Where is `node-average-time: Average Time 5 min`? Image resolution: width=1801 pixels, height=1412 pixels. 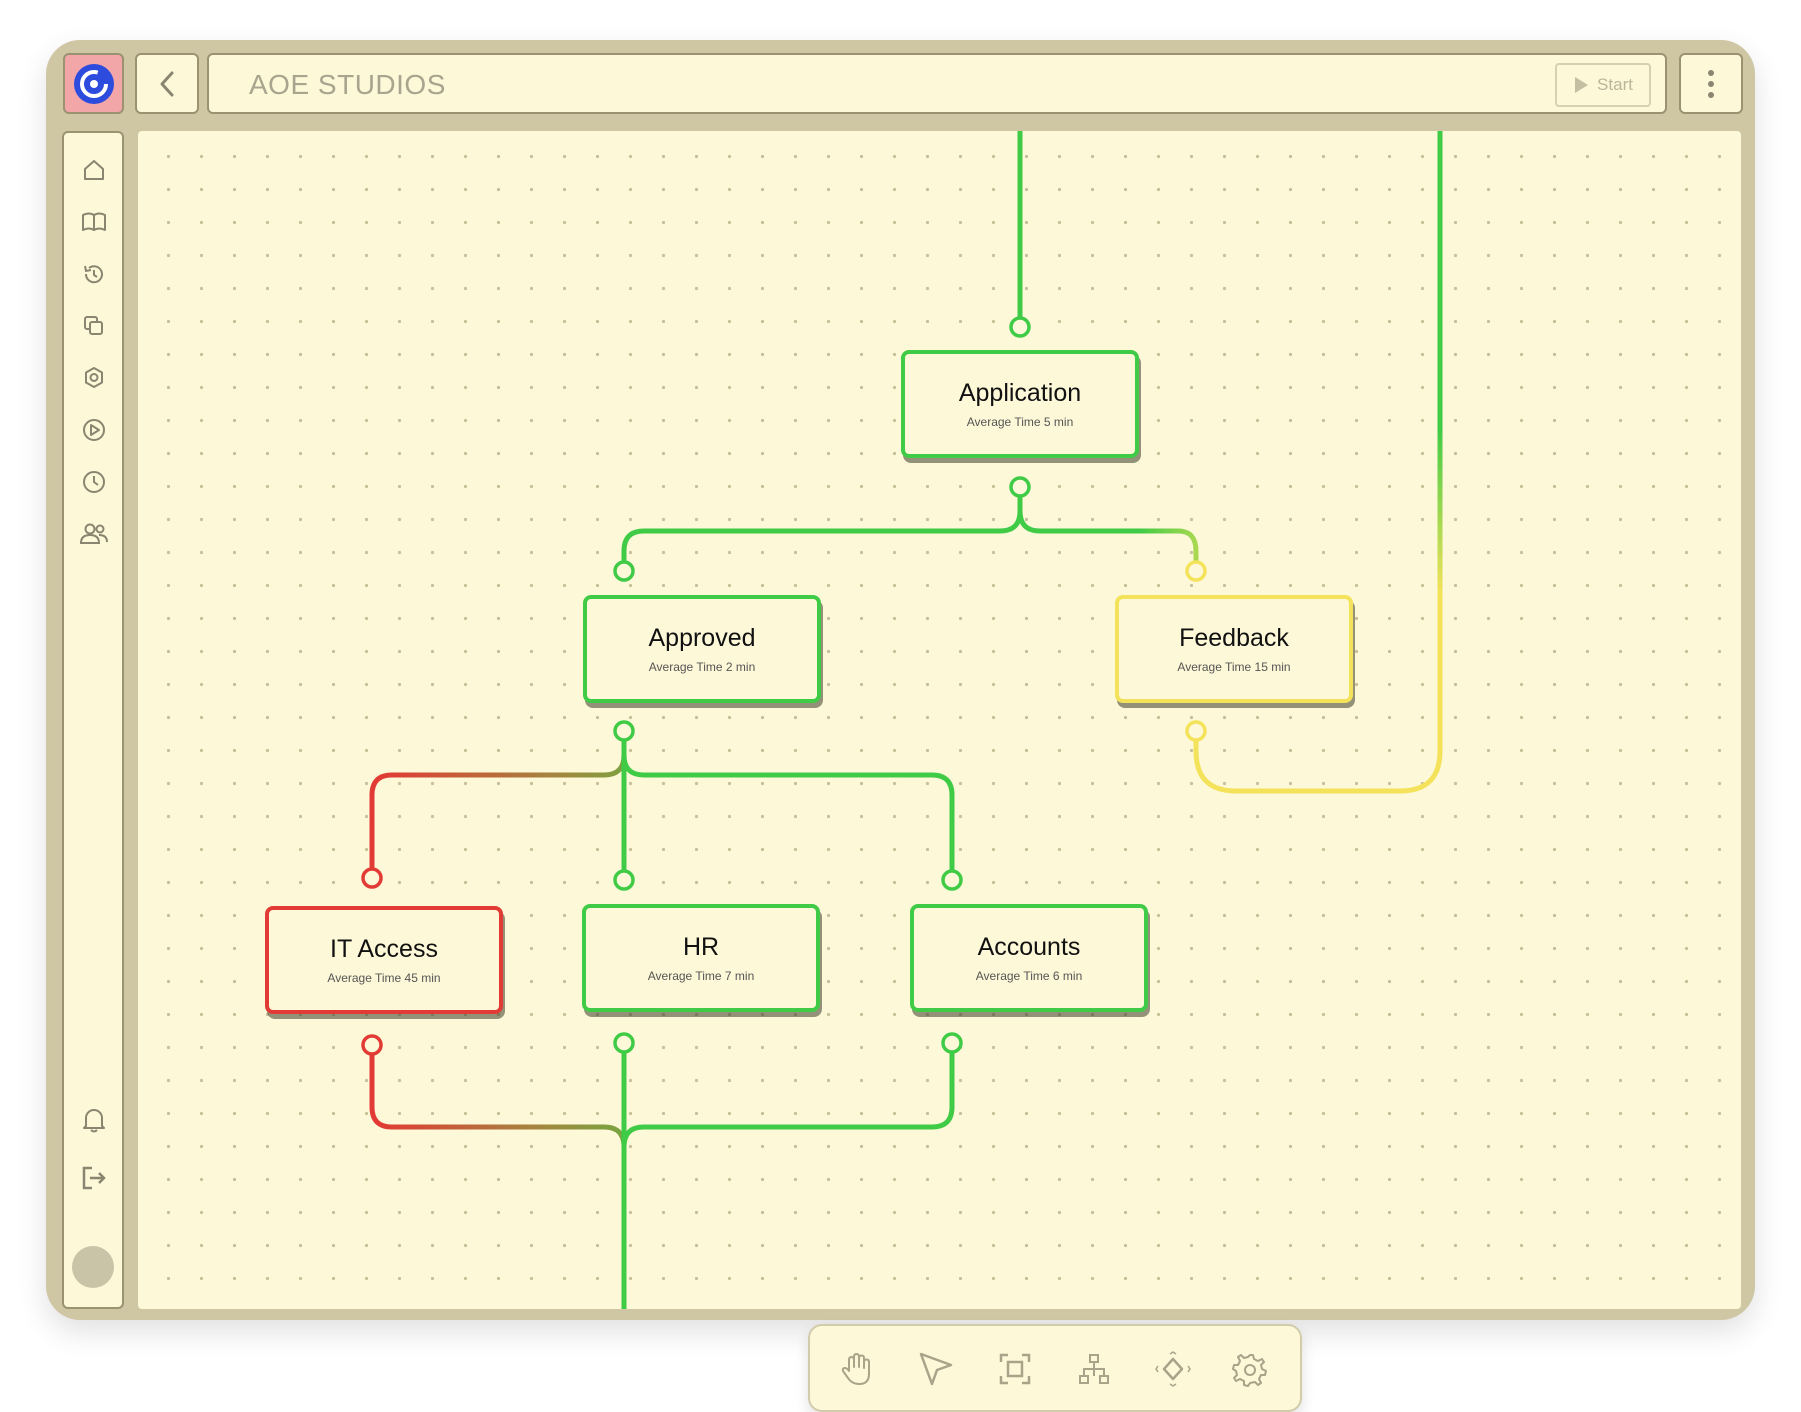
node-average-time: Average Time 5 min is located at coordinates (1020, 422).